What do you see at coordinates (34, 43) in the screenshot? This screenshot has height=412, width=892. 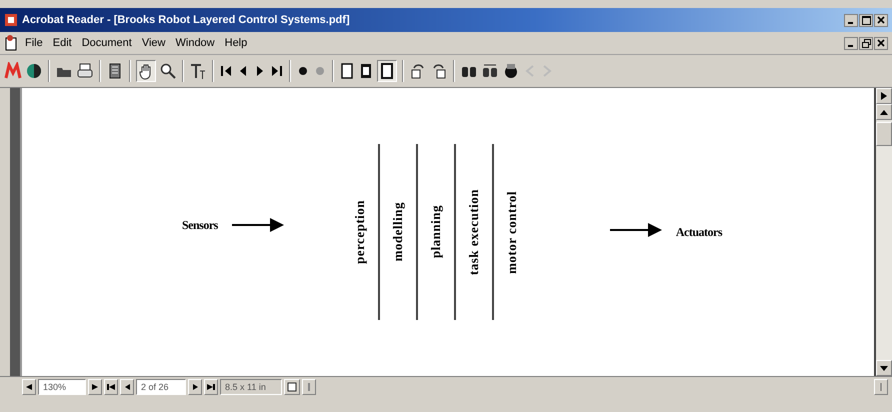 I see `menu-item: File` at bounding box center [34, 43].